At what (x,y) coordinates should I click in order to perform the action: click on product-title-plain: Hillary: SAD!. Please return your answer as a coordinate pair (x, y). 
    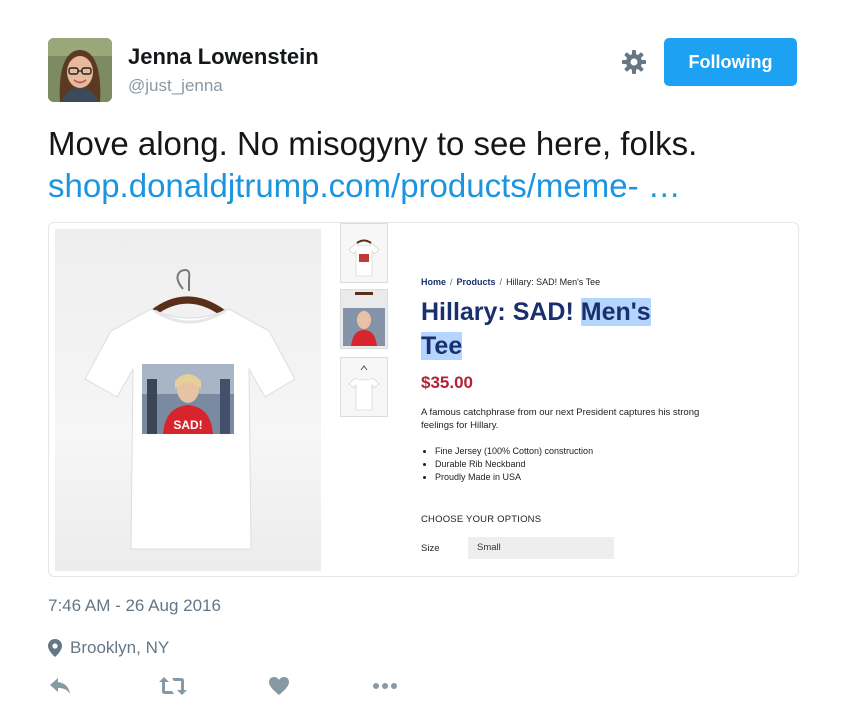
    Looking at the image, I should click on (501, 312).